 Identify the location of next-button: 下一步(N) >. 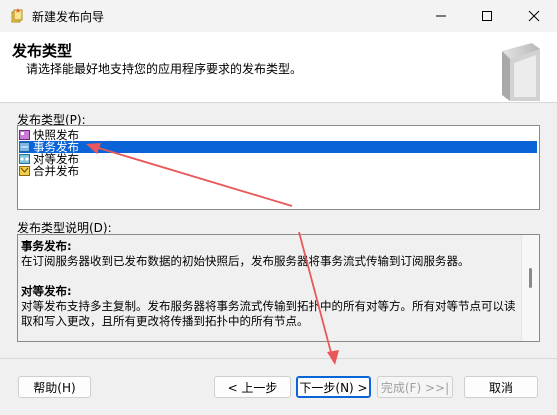
(333, 387).